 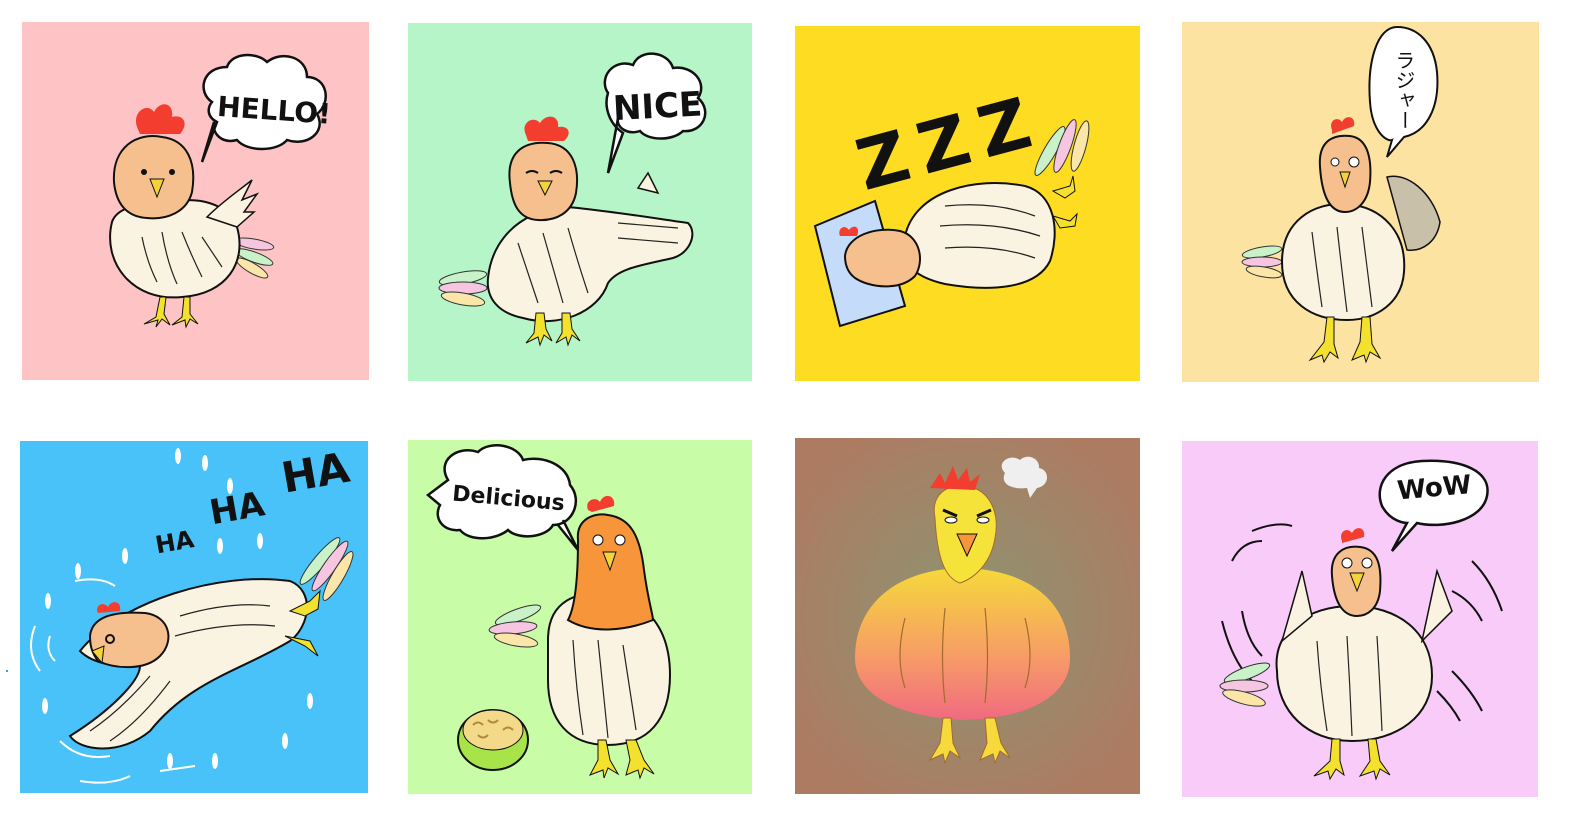 I want to click on sticker-nice: NICE, so click(x=580, y=202).